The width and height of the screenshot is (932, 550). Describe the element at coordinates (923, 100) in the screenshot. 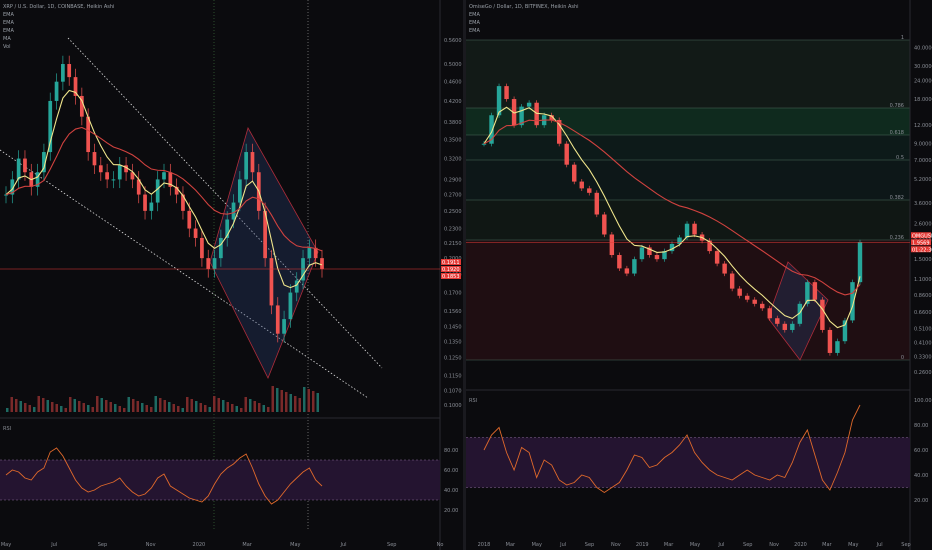

I see `omg-y-tick-label: 18.0000` at that location.